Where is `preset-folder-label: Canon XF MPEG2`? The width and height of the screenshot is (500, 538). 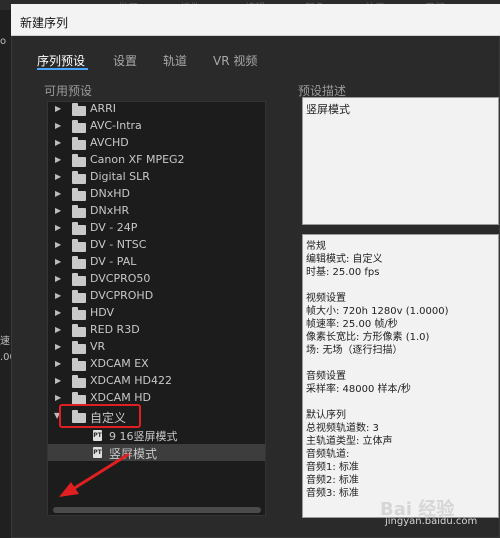 preset-folder-label: Canon XF MPEG2 is located at coordinates (137, 159).